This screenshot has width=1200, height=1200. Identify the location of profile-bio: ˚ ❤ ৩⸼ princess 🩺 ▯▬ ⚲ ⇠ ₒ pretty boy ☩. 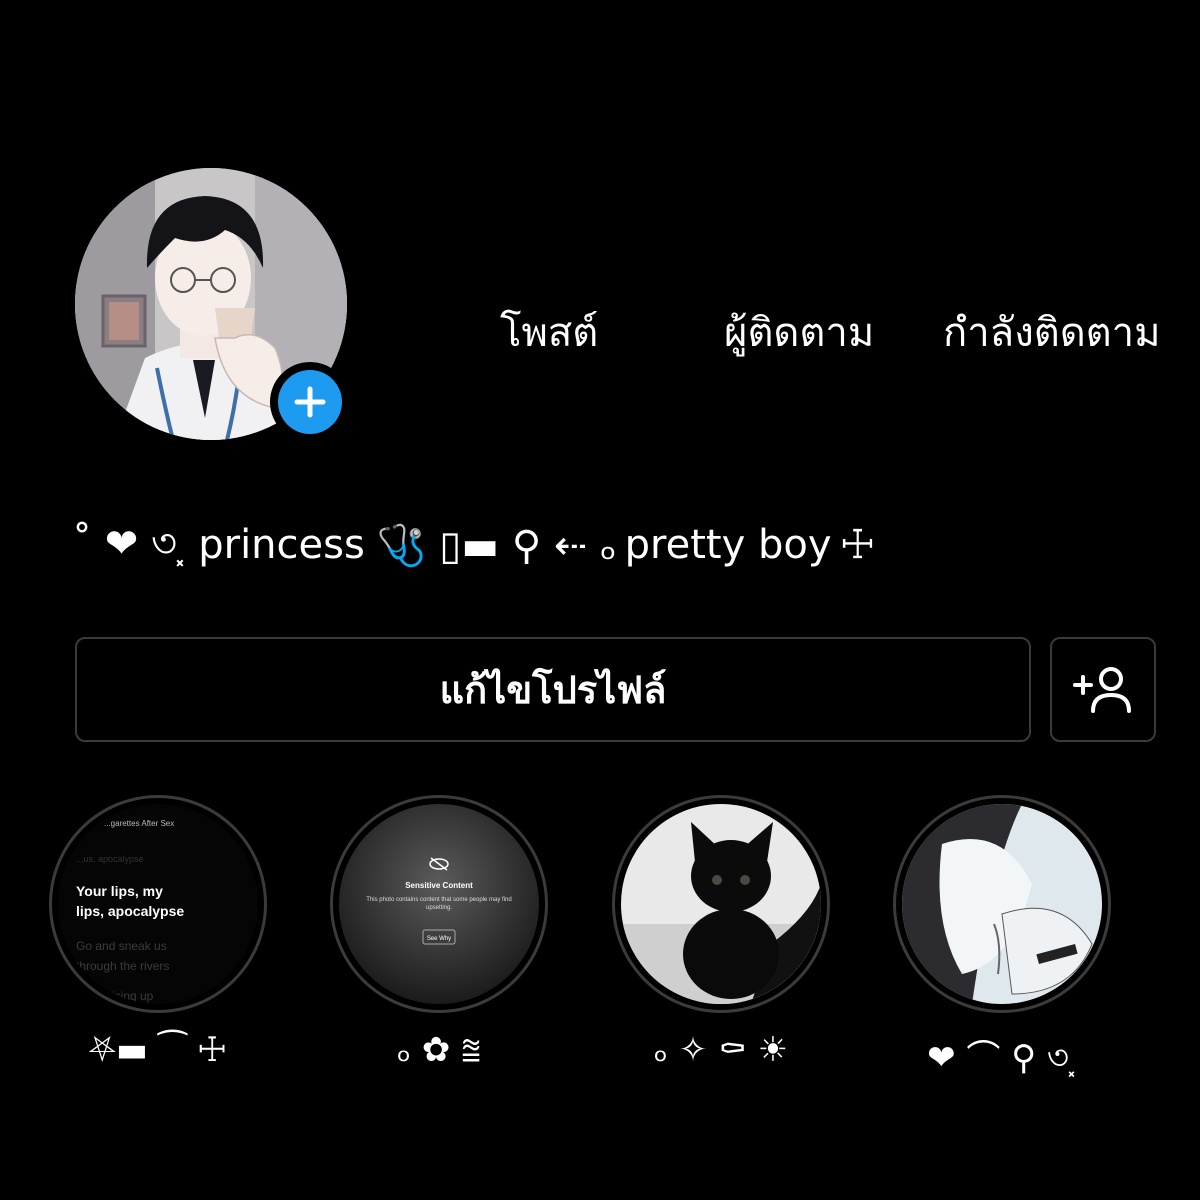
(473, 545).